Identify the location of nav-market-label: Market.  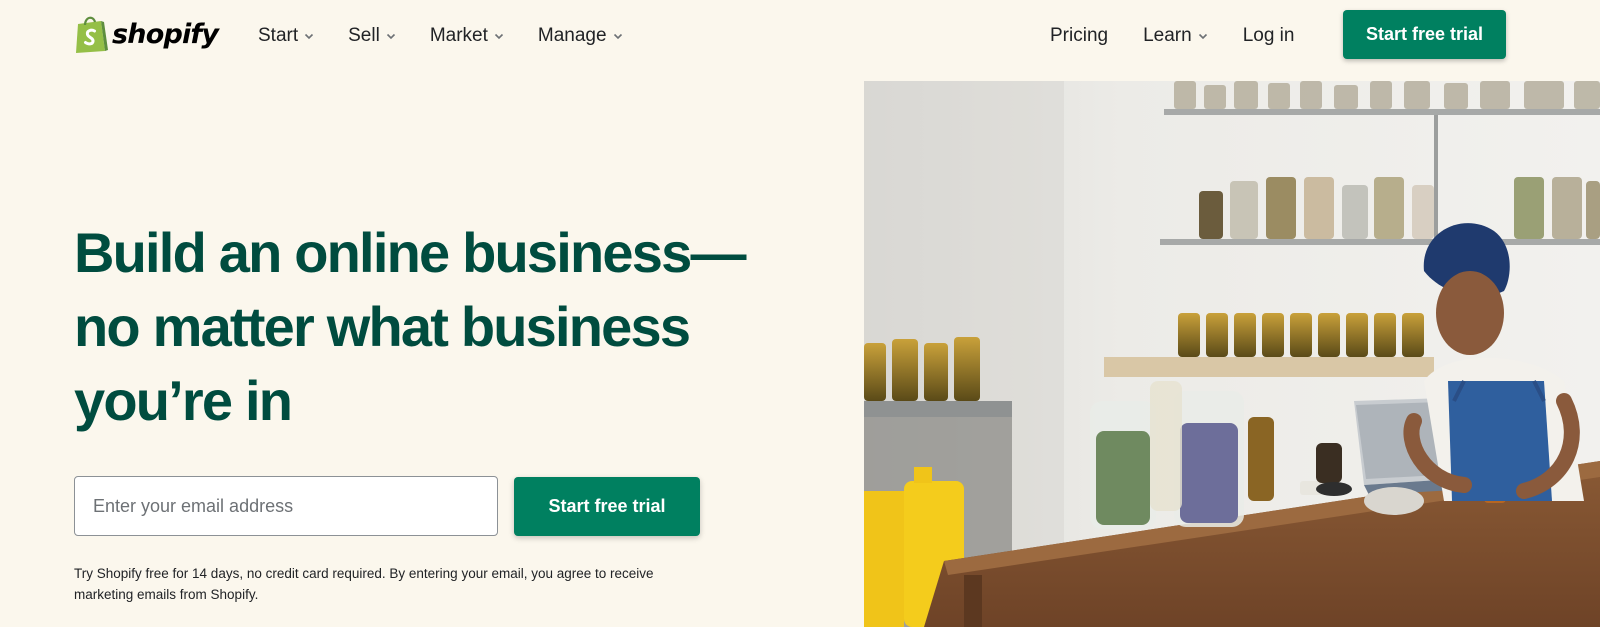
(458, 35).